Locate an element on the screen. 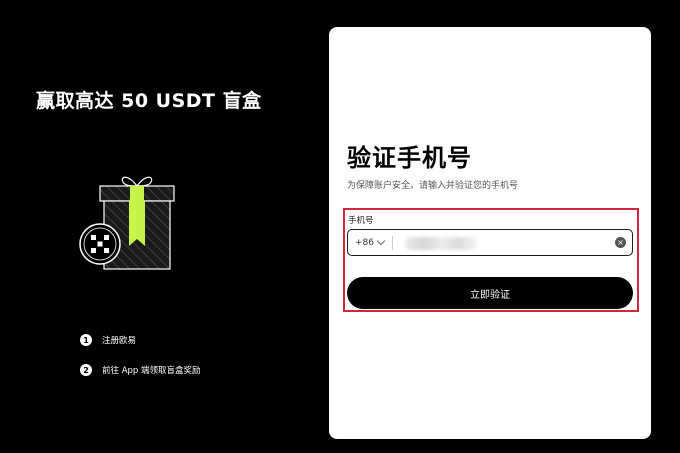  step-label: 前往 App 端领取盲盒奖励 is located at coordinates (151, 371).